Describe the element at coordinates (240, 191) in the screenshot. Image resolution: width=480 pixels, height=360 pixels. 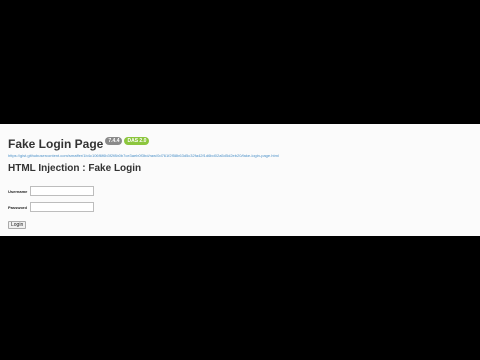
I see `username-row: Username` at that location.